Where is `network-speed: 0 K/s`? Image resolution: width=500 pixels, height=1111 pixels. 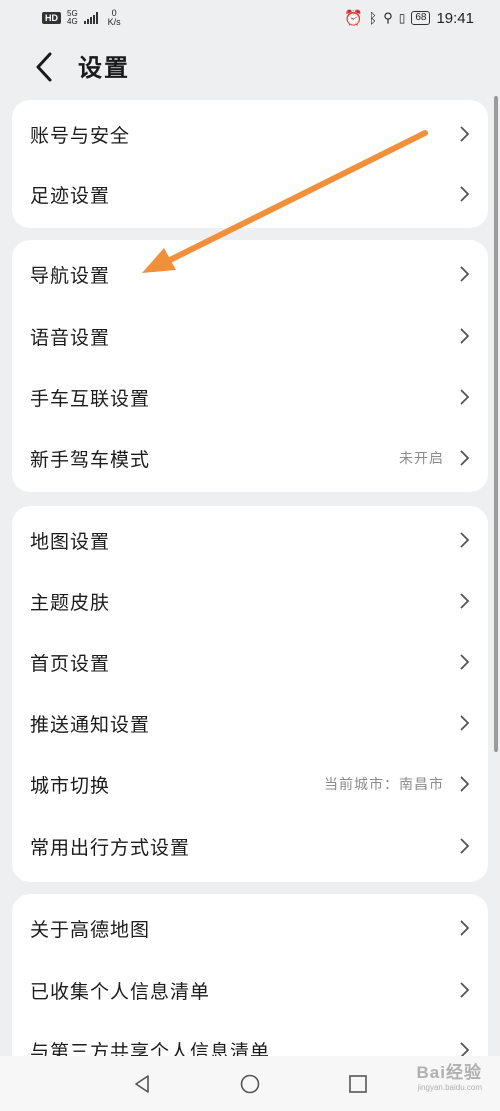 network-speed: 0 K/s is located at coordinates (114, 18).